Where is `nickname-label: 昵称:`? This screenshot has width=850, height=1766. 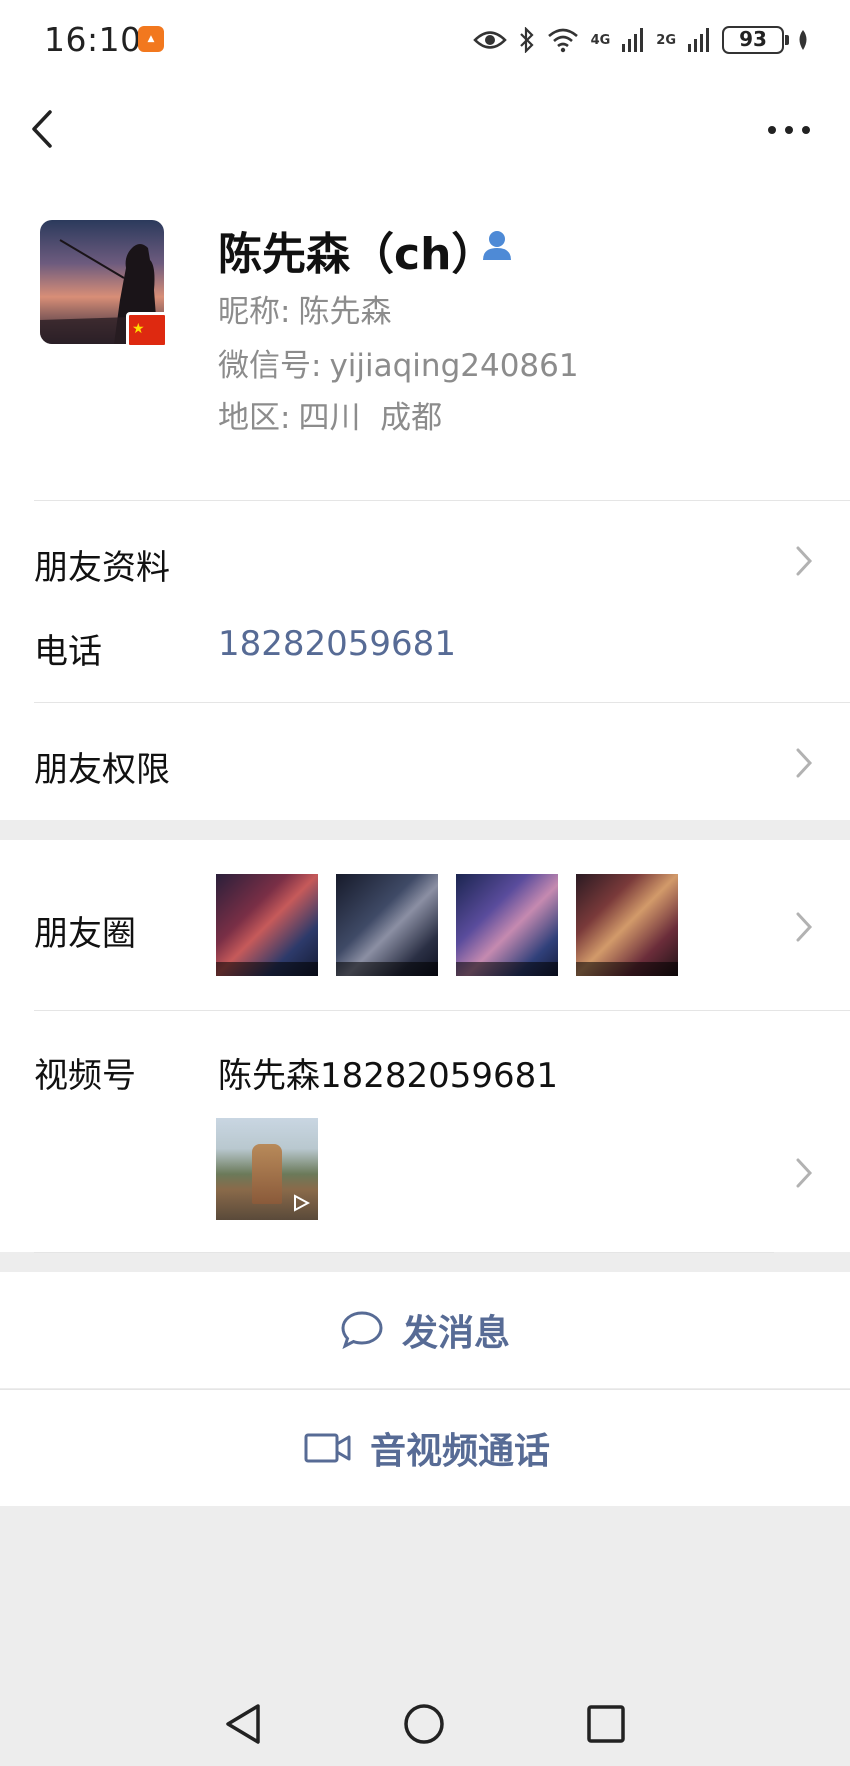
nickname-label: 昵称: is located at coordinates (254, 312).